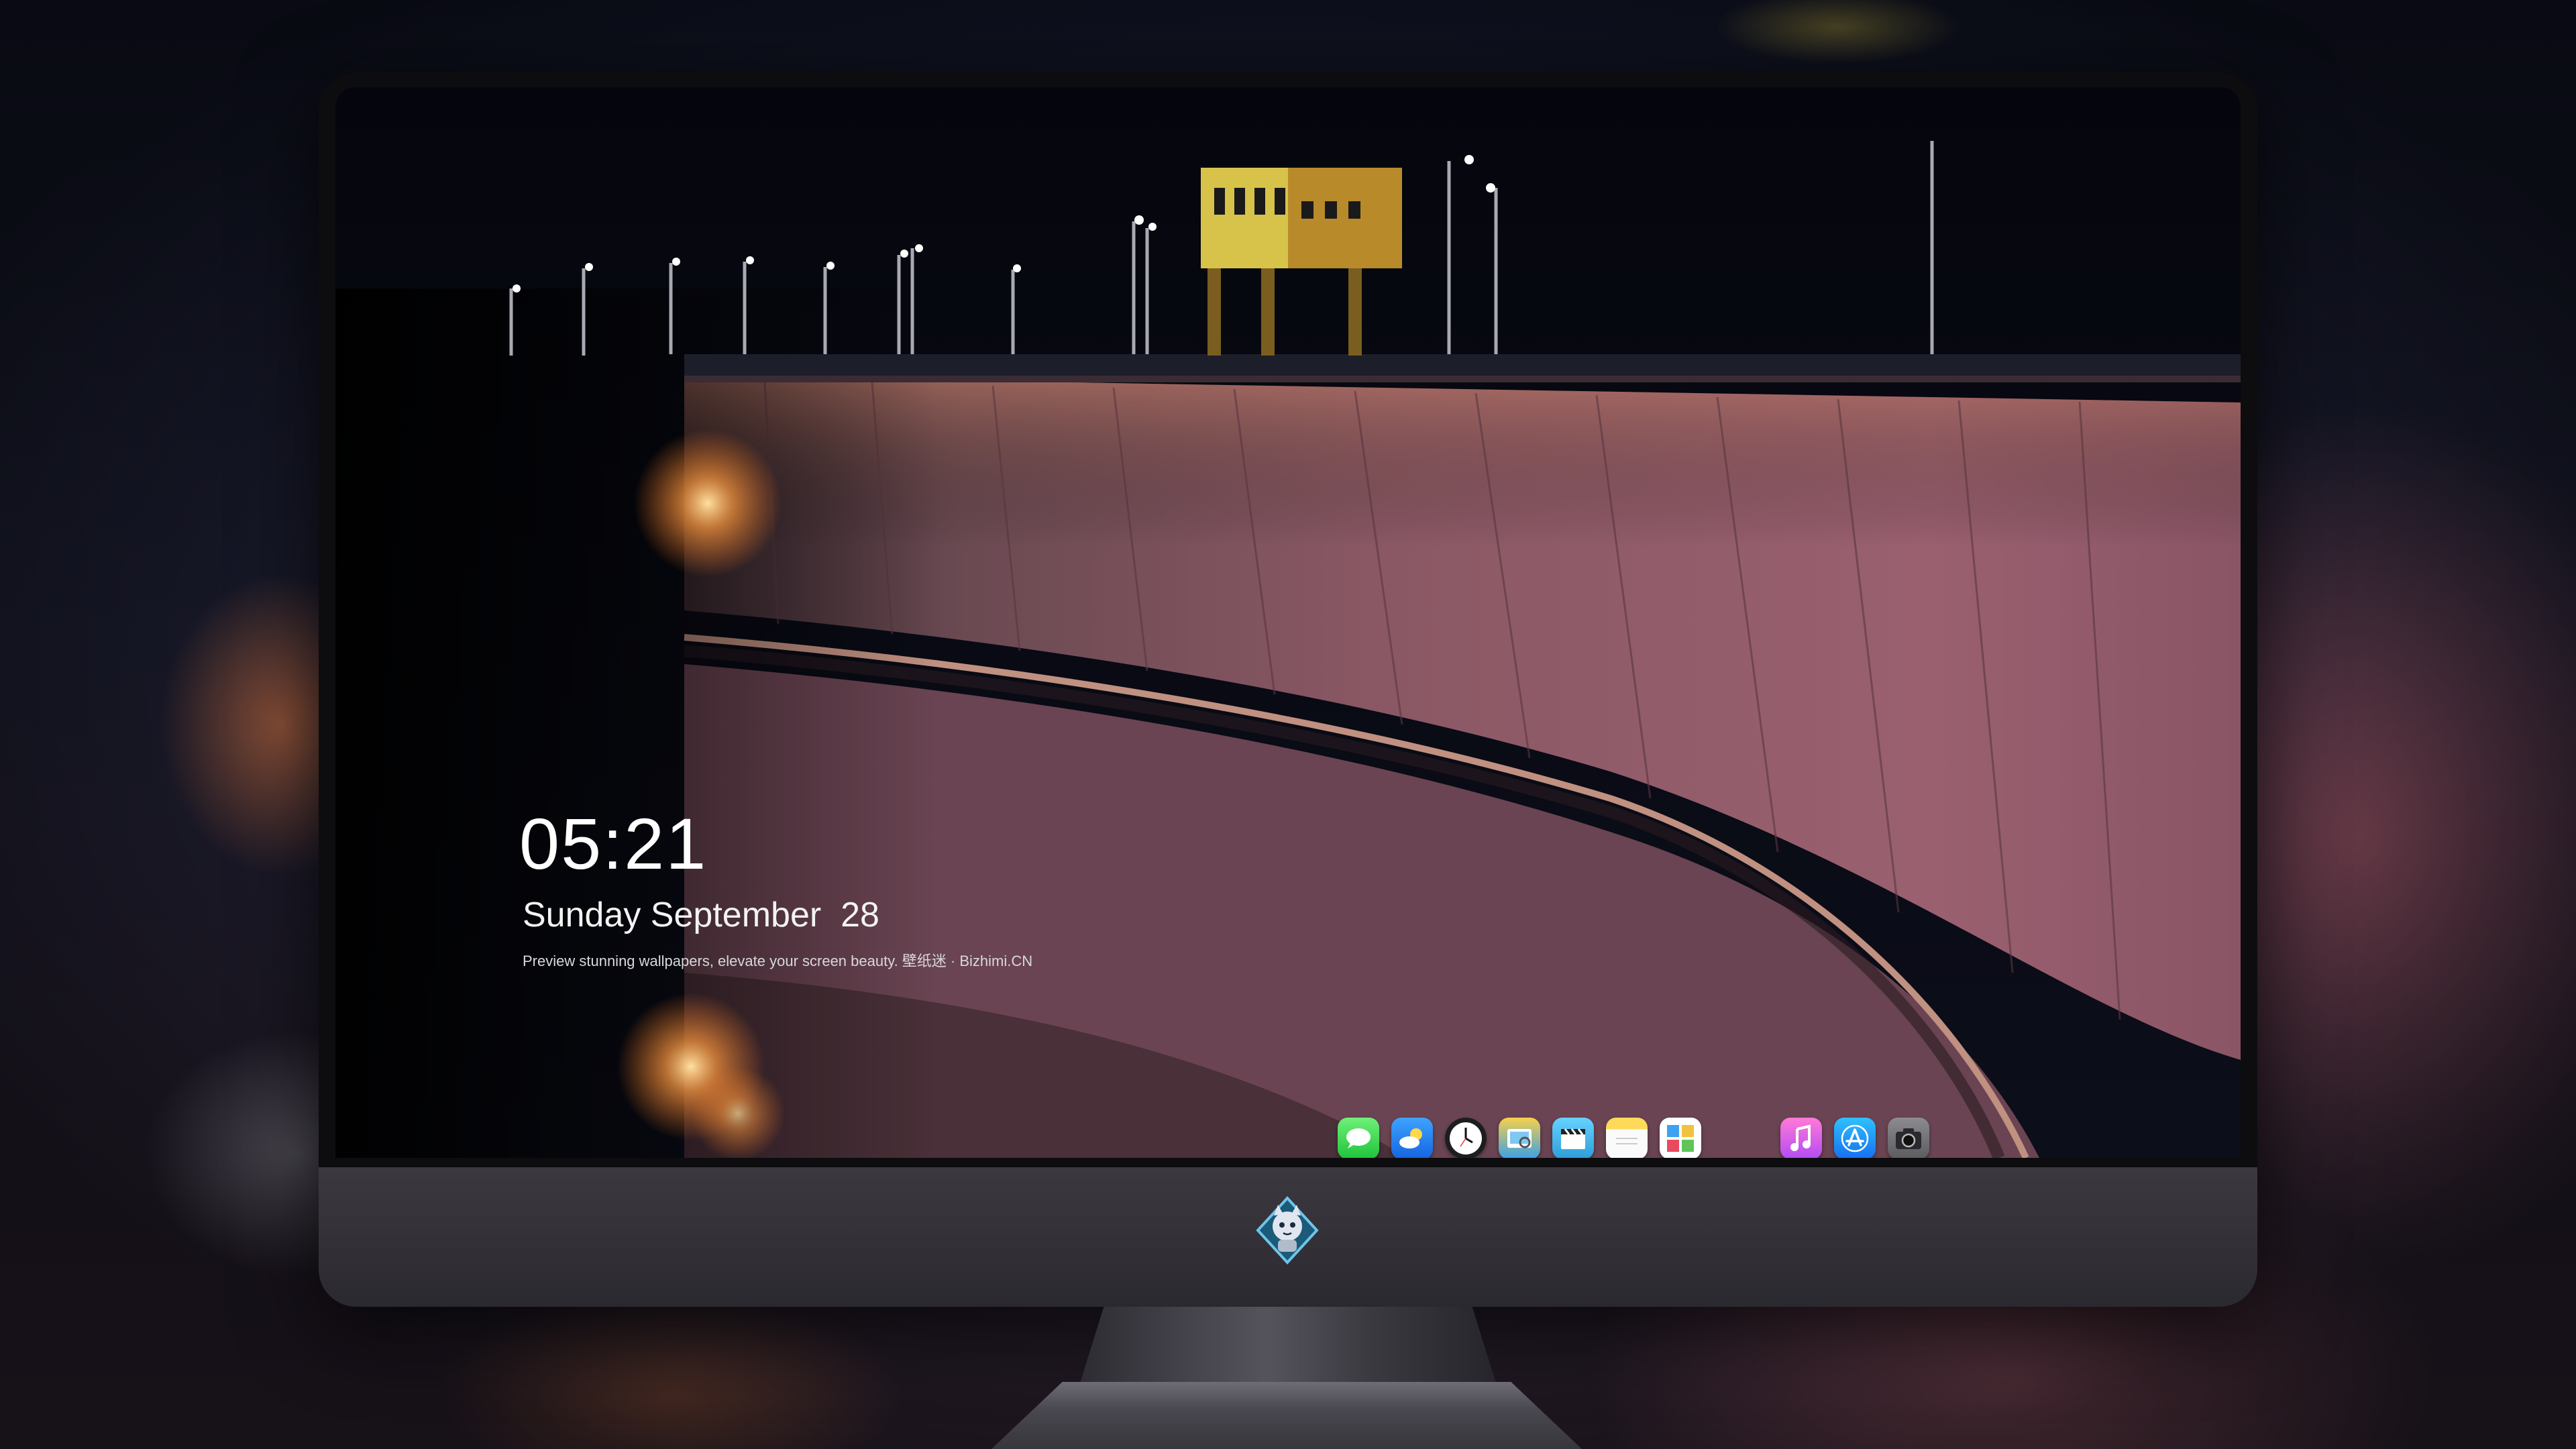  What do you see at coordinates (1801, 1138) in the screenshot?
I see `music-note-icon` at bounding box center [1801, 1138].